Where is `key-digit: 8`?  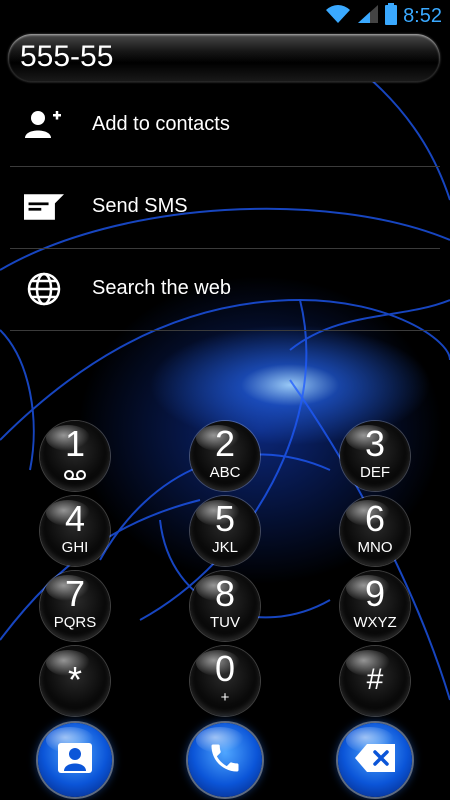
key-digit: 8 is located at coordinates (225, 593).